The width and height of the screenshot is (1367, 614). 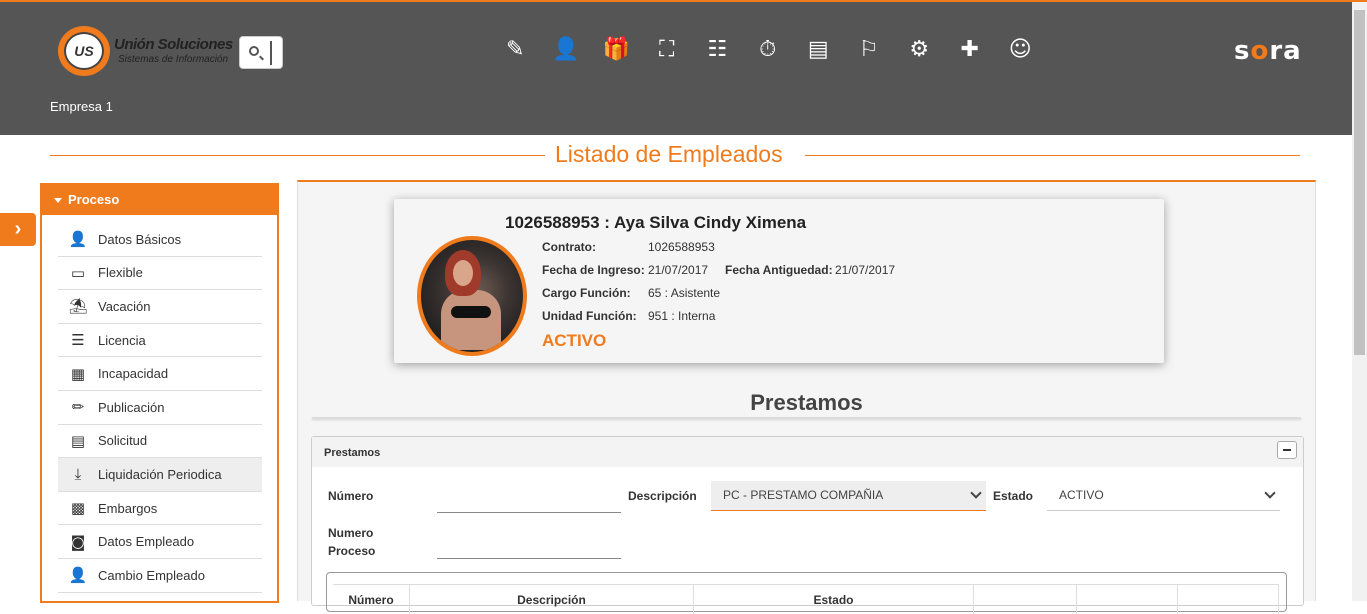 What do you see at coordinates (807, 452) in the screenshot?
I see `panel-header: Prestamos` at bounding box center [807, 452].